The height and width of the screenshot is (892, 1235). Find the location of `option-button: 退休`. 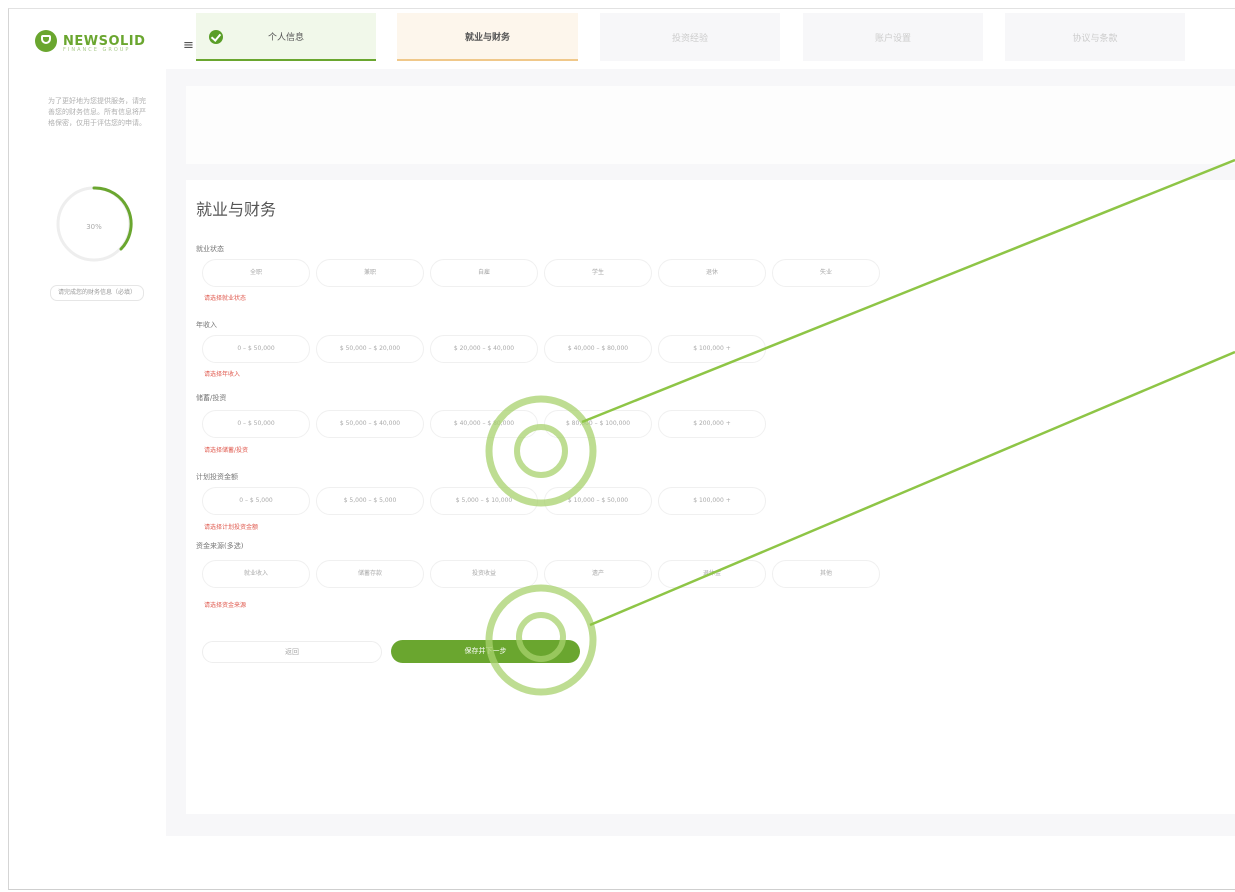

option-button: 退休 is located at coordinates (712, 273).